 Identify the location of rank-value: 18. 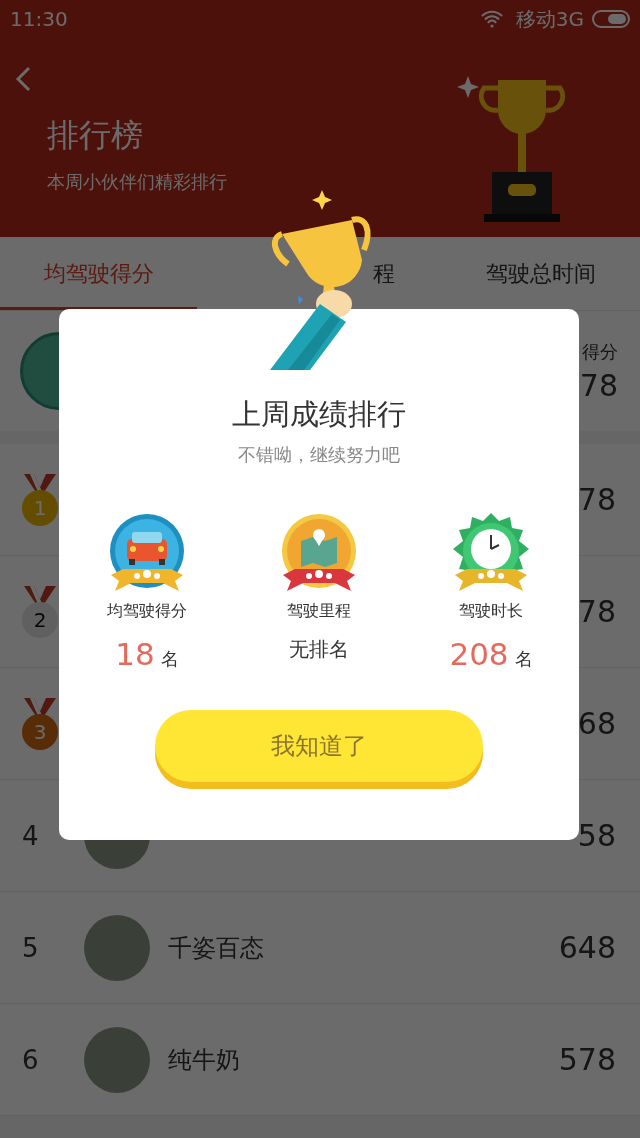
(135, 654).